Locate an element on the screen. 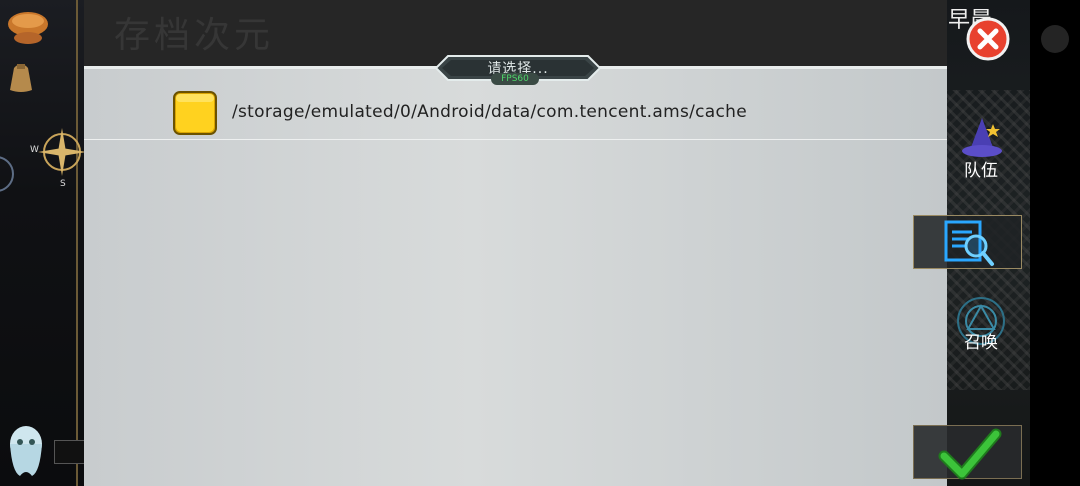 Image resolution: width=1080 pixels, height=486 pixels. checkmark-icon is located at coordinates (970, 454).